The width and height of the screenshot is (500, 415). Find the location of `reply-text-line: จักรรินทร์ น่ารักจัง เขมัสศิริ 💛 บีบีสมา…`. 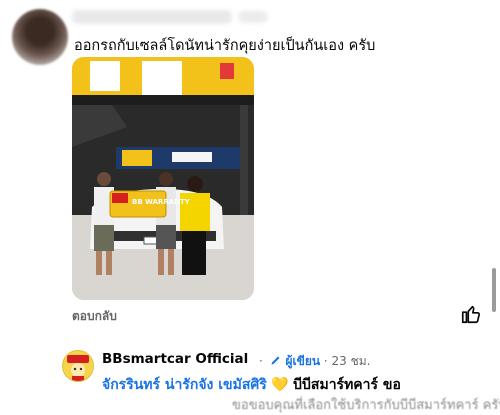

reply-text-line: จักรรินทร์ น่ารักจัง เขมัสศิริ 💛 บีบีสมา… is located at coordinates (251, 385).